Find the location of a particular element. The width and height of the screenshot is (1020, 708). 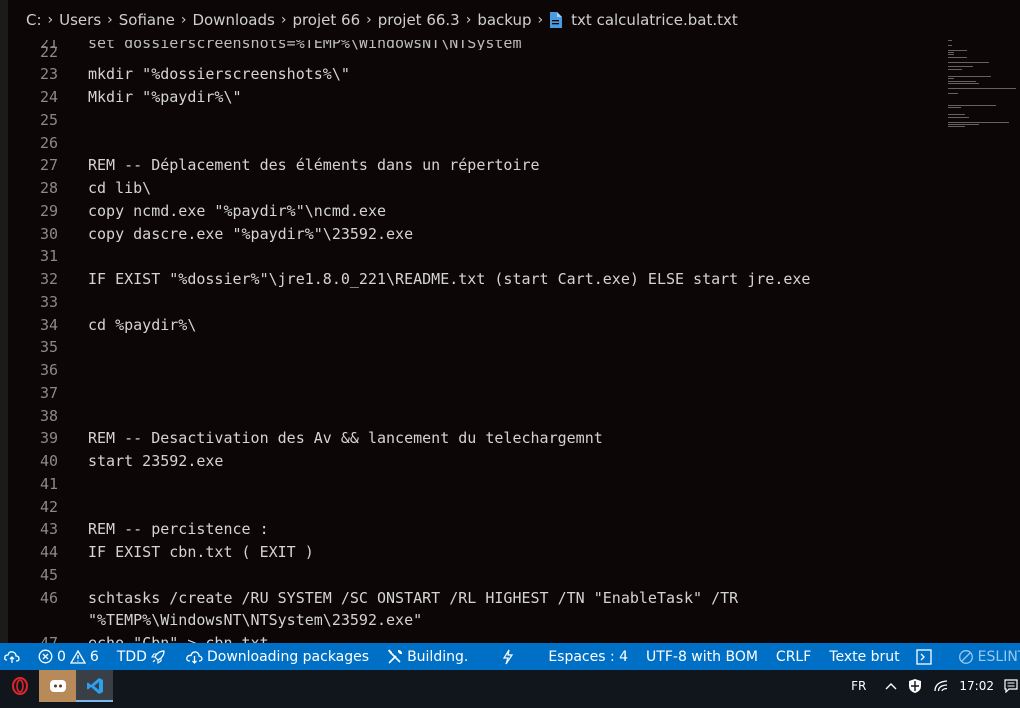

eol-label: CRLF is located at coordinates (793, 656).